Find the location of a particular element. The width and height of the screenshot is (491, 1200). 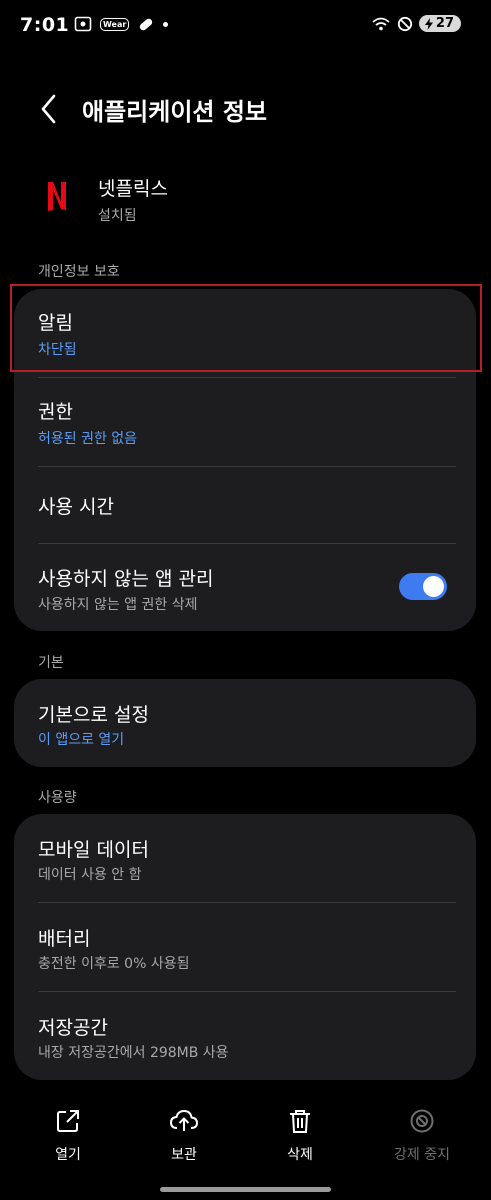

permissions-row is located at coordinates (245, 422).